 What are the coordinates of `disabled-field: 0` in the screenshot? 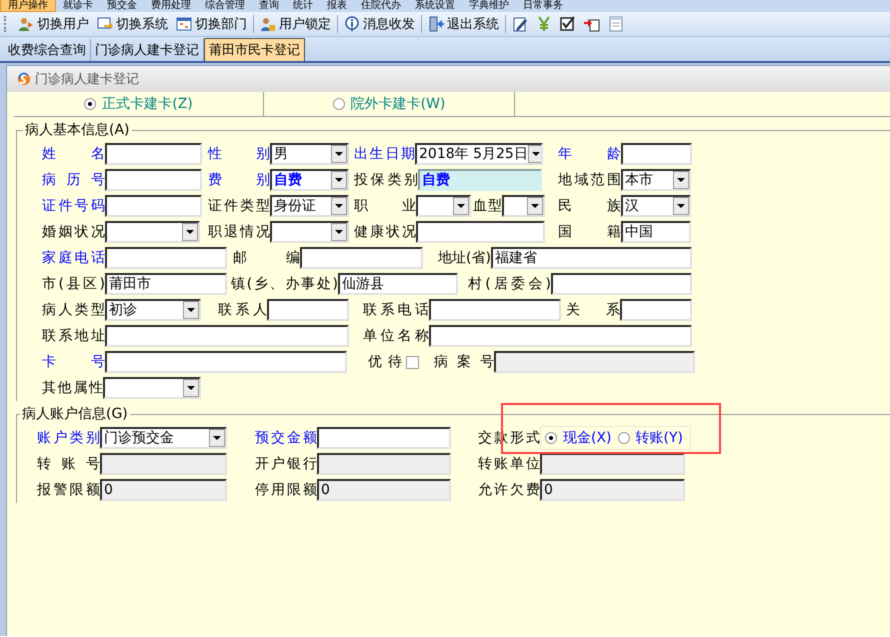 It's located at (384, 490).